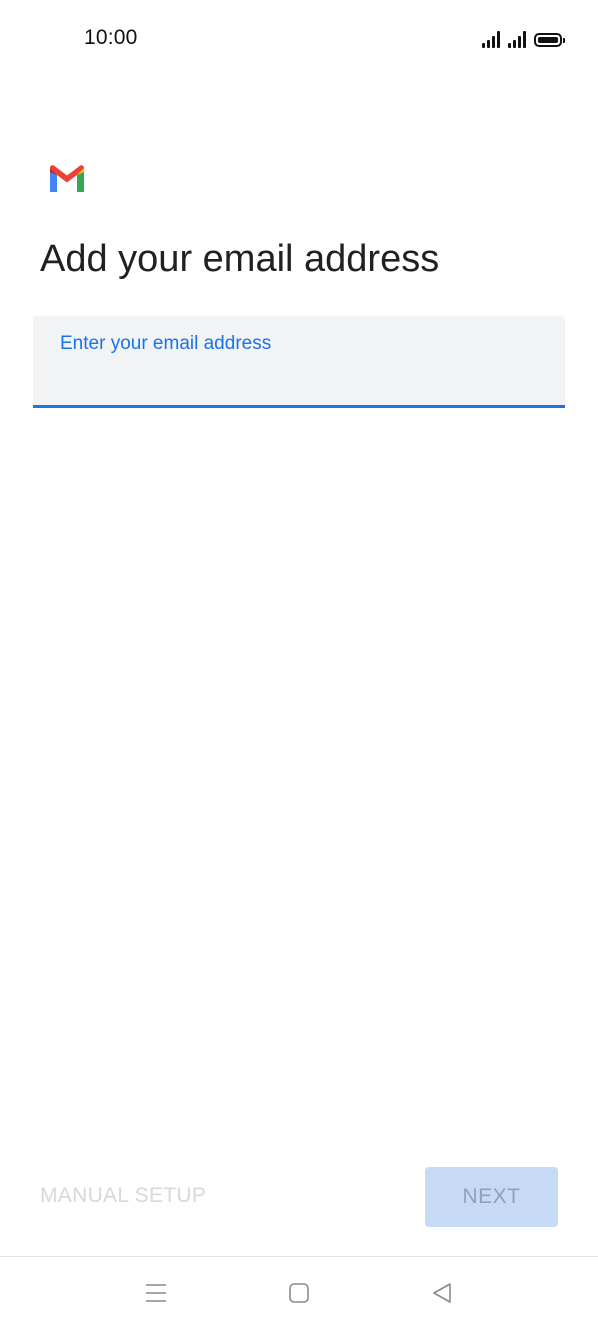 Image resolution: width=598 pixels, height=1330 pixels. I want to click on menu-button, so click(156, 1293).